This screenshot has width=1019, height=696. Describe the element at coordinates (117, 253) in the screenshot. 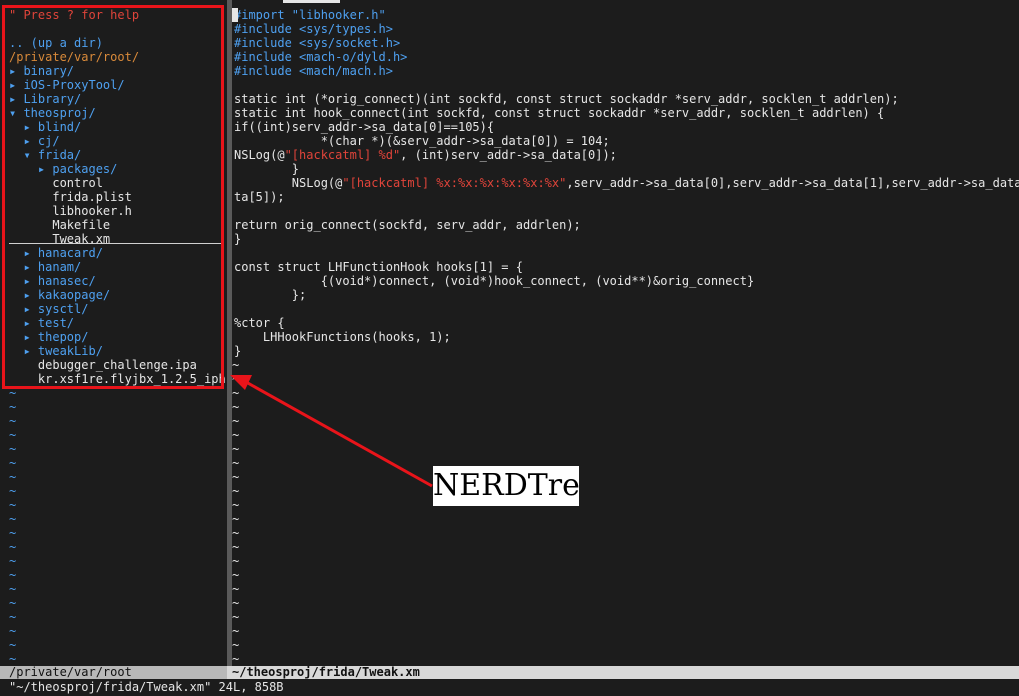

I see `nerdtree-dir-item: ▸ hanacard/` at that location.